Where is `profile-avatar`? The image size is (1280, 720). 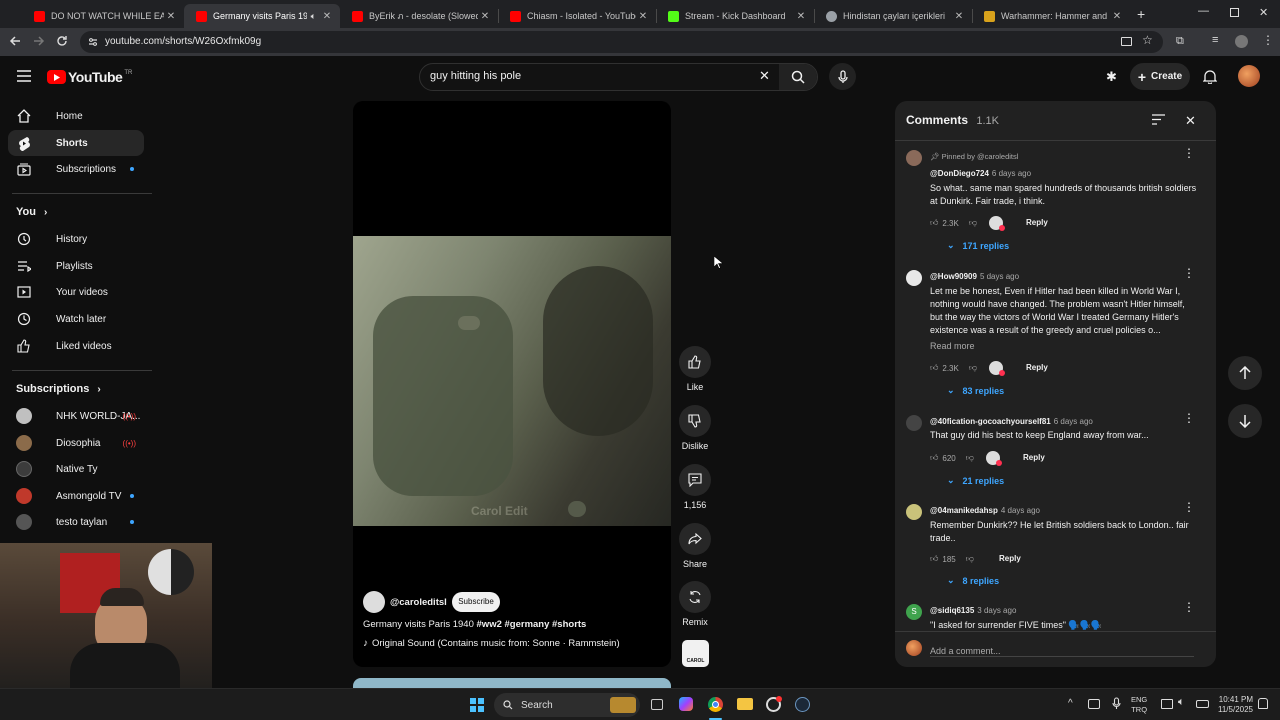 profile-avatar is located at coordinates (1241, 41).